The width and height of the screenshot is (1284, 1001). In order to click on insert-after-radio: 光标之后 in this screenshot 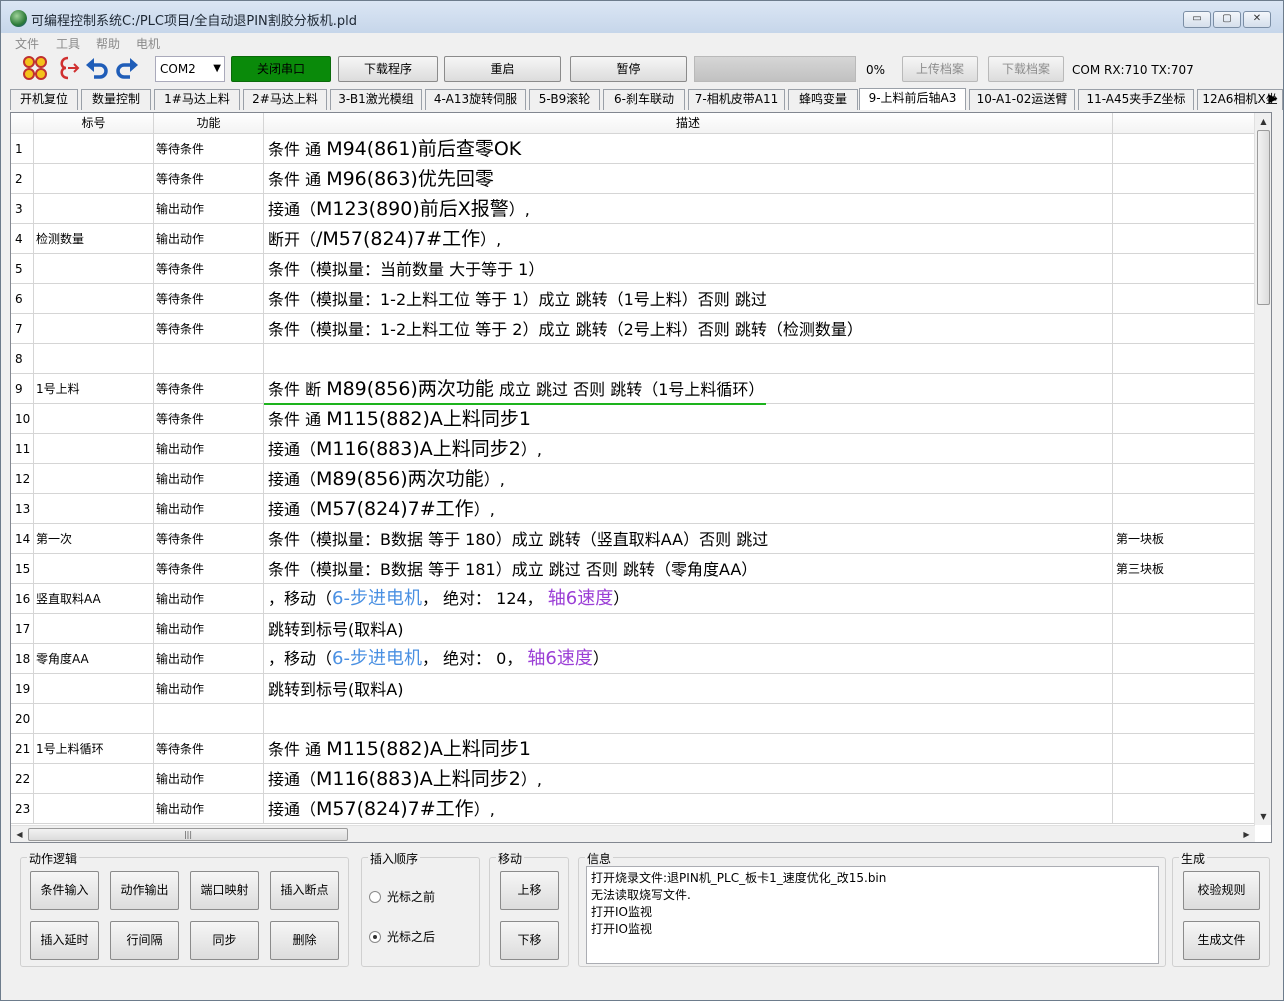, I will do `click(402, 936)`.